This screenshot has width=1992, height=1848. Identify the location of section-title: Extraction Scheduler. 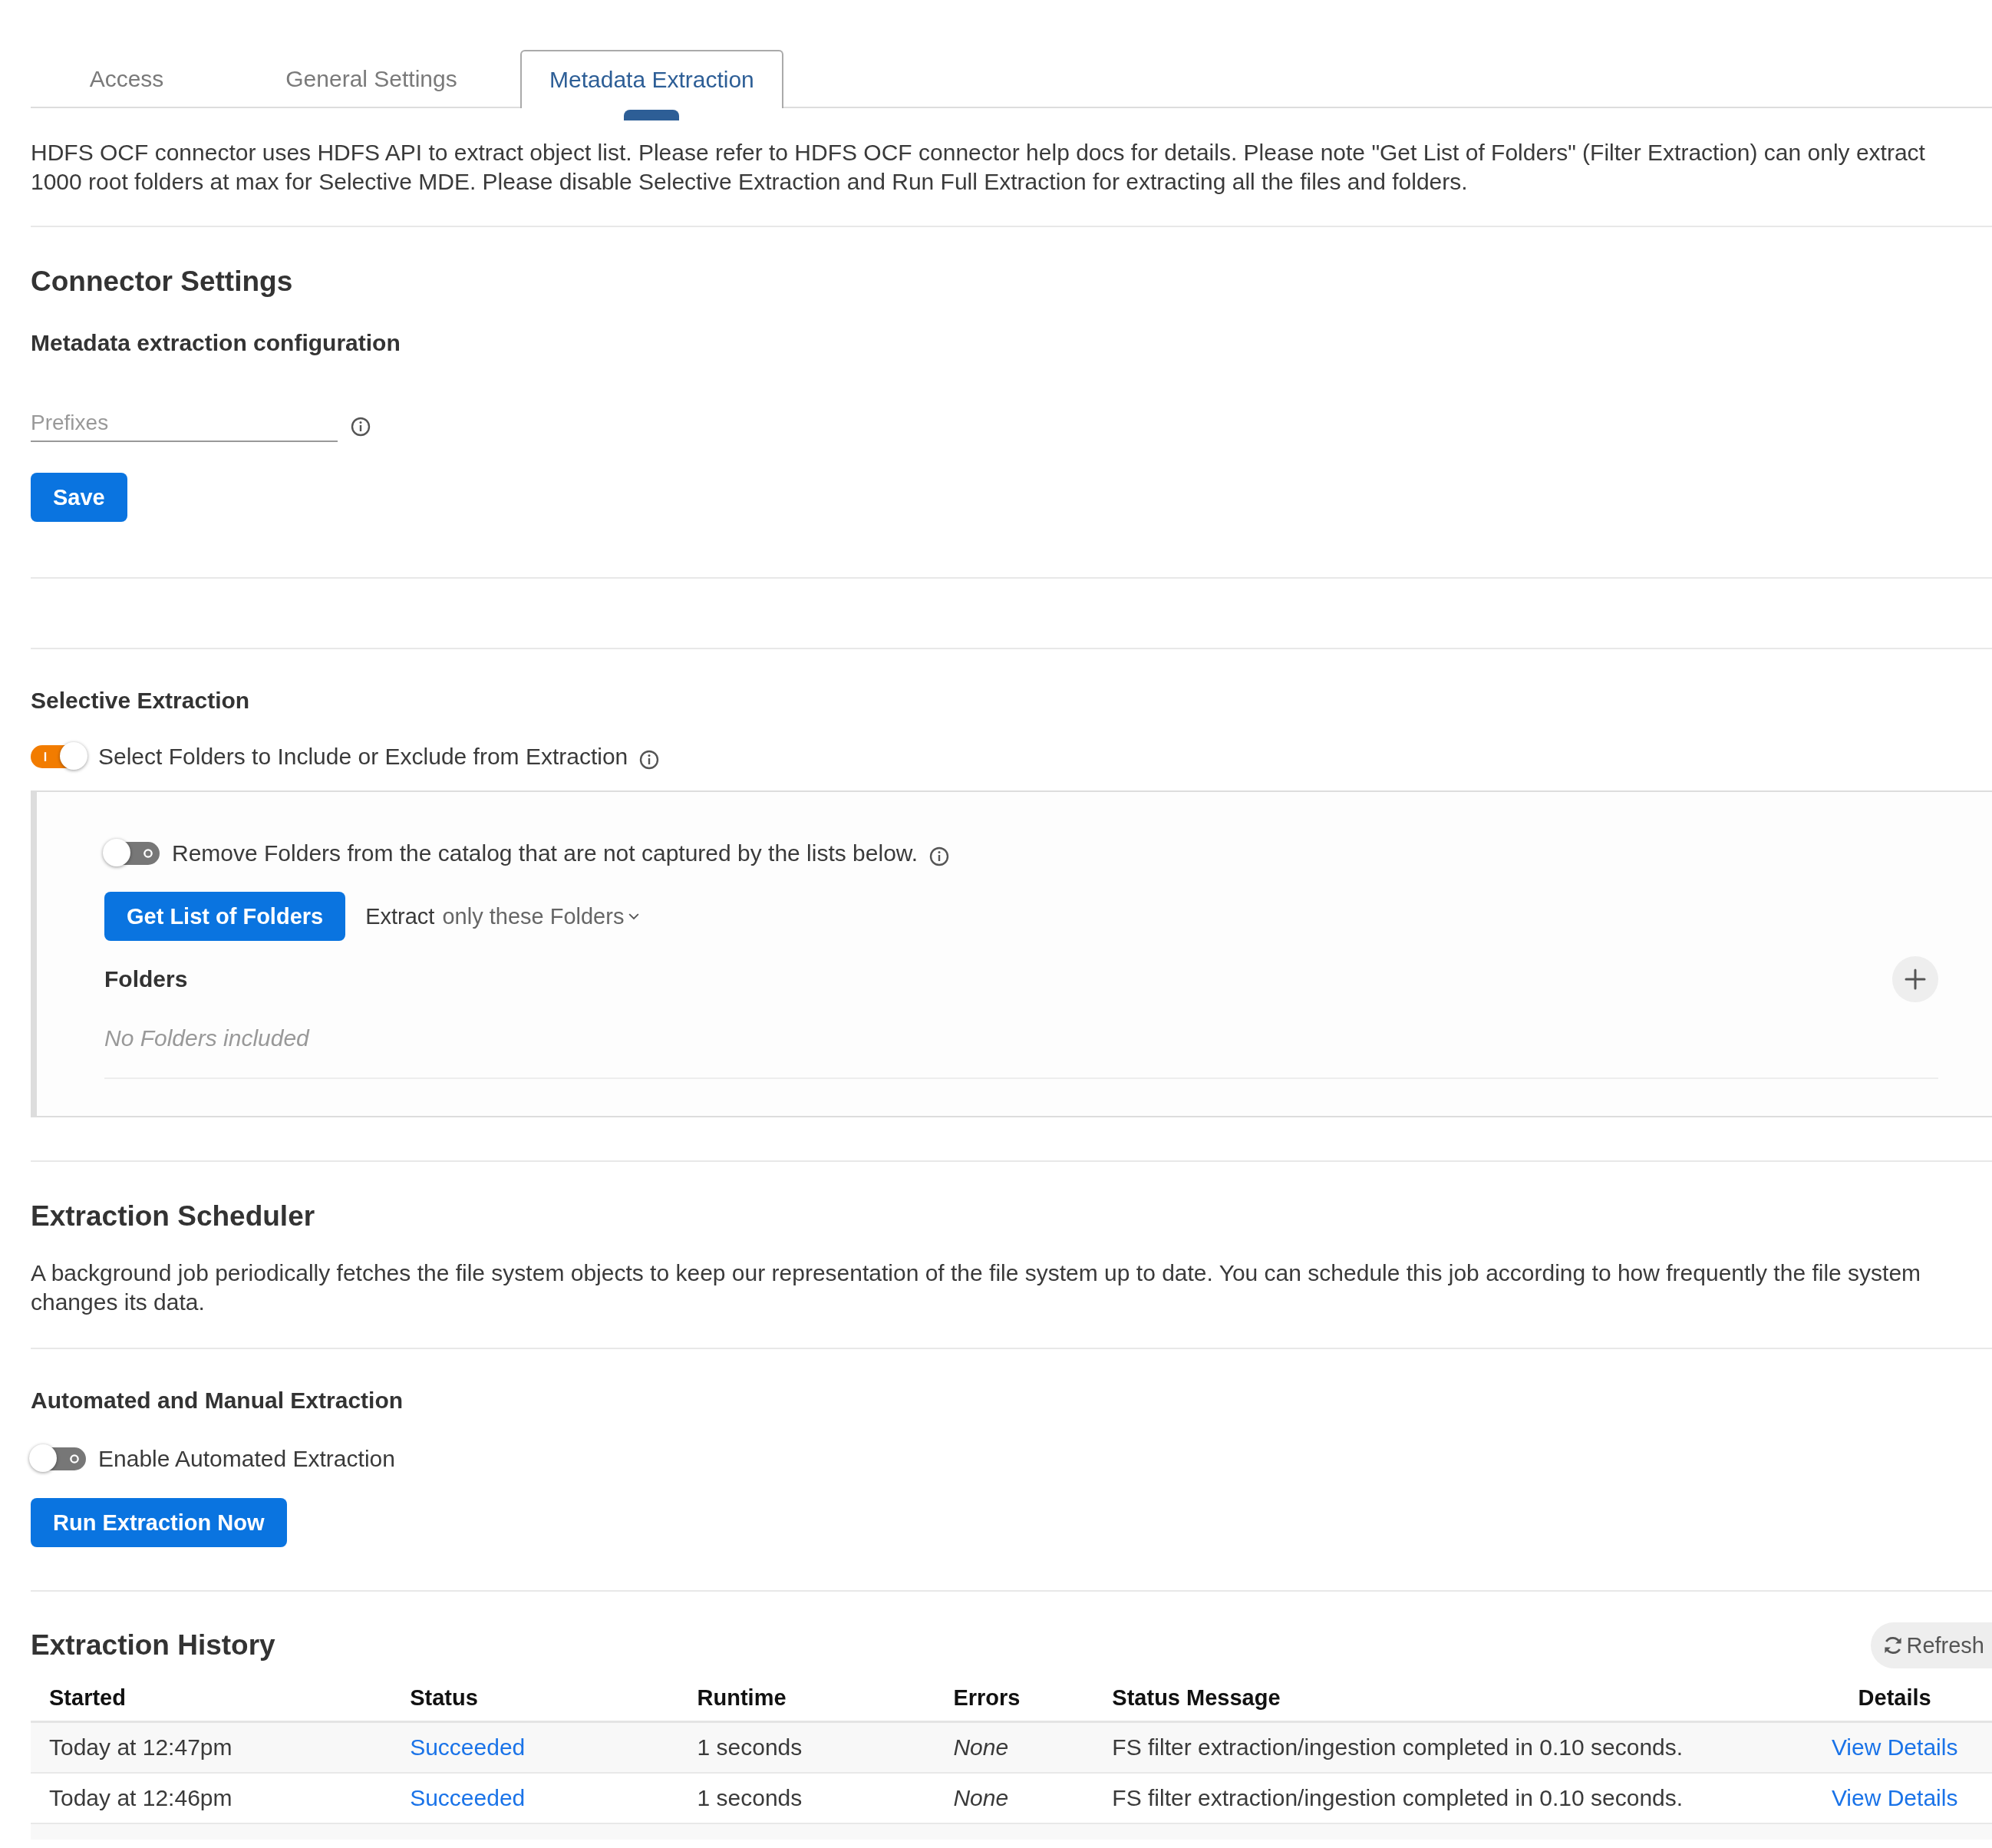
(173, 1216).